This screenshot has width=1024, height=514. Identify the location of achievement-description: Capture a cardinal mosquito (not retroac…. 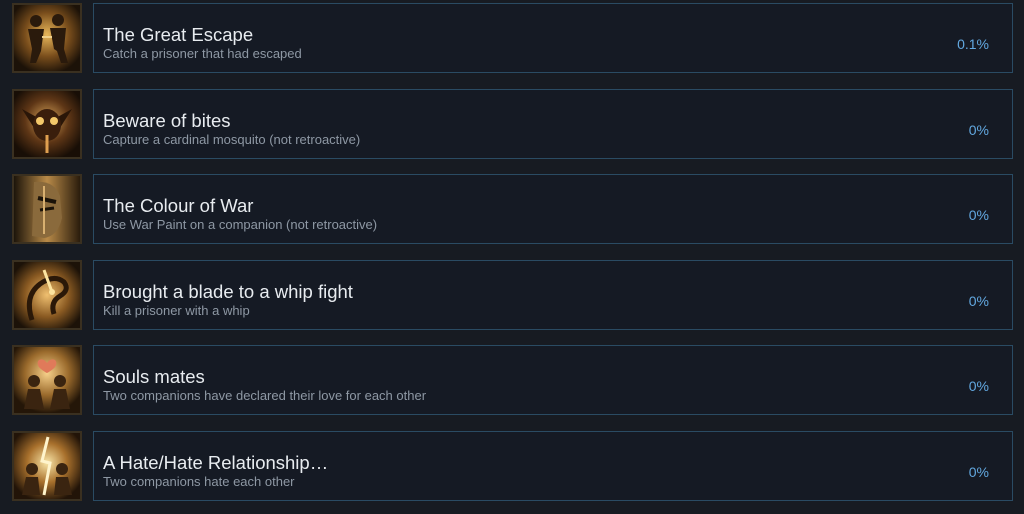
(232, 139).